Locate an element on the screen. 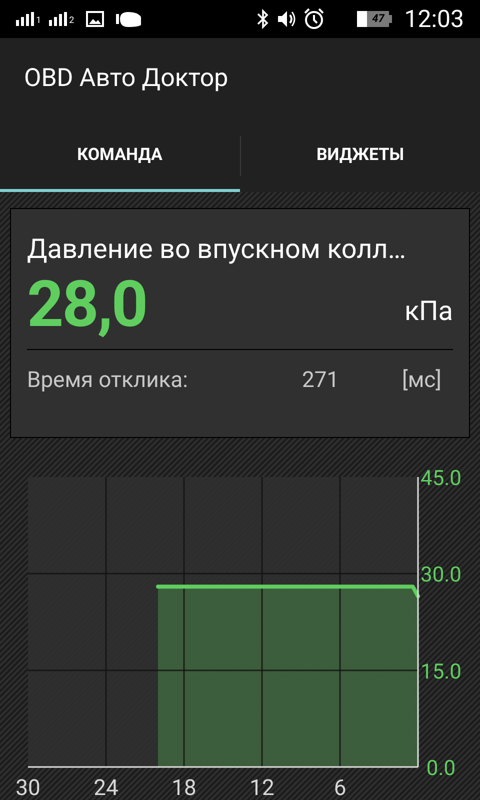 Image resolution: width=480 pixels, height=800 pixels. app-title: OBD Авто Доктор is located at coordinates (126, 79).